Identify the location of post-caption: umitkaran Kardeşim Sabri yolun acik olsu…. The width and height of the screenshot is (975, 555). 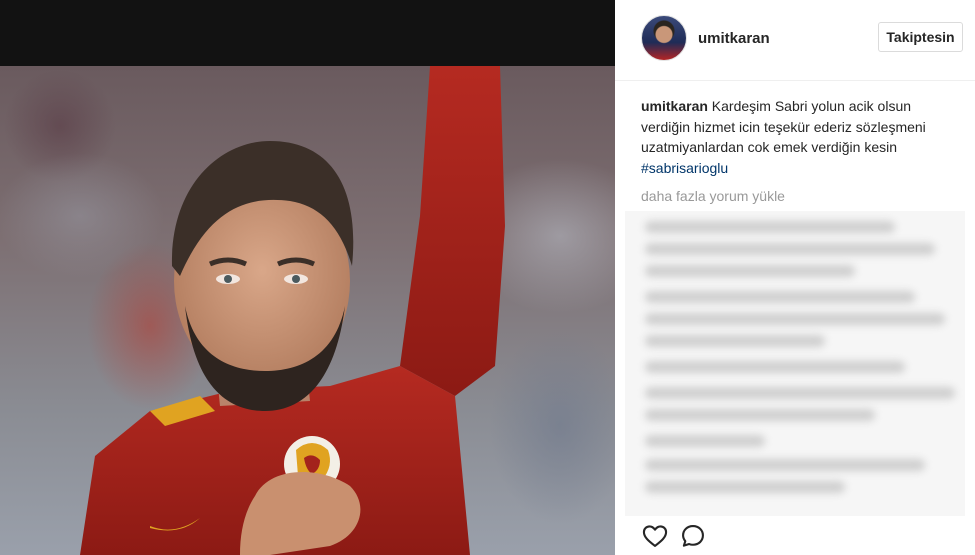
(801, 137).